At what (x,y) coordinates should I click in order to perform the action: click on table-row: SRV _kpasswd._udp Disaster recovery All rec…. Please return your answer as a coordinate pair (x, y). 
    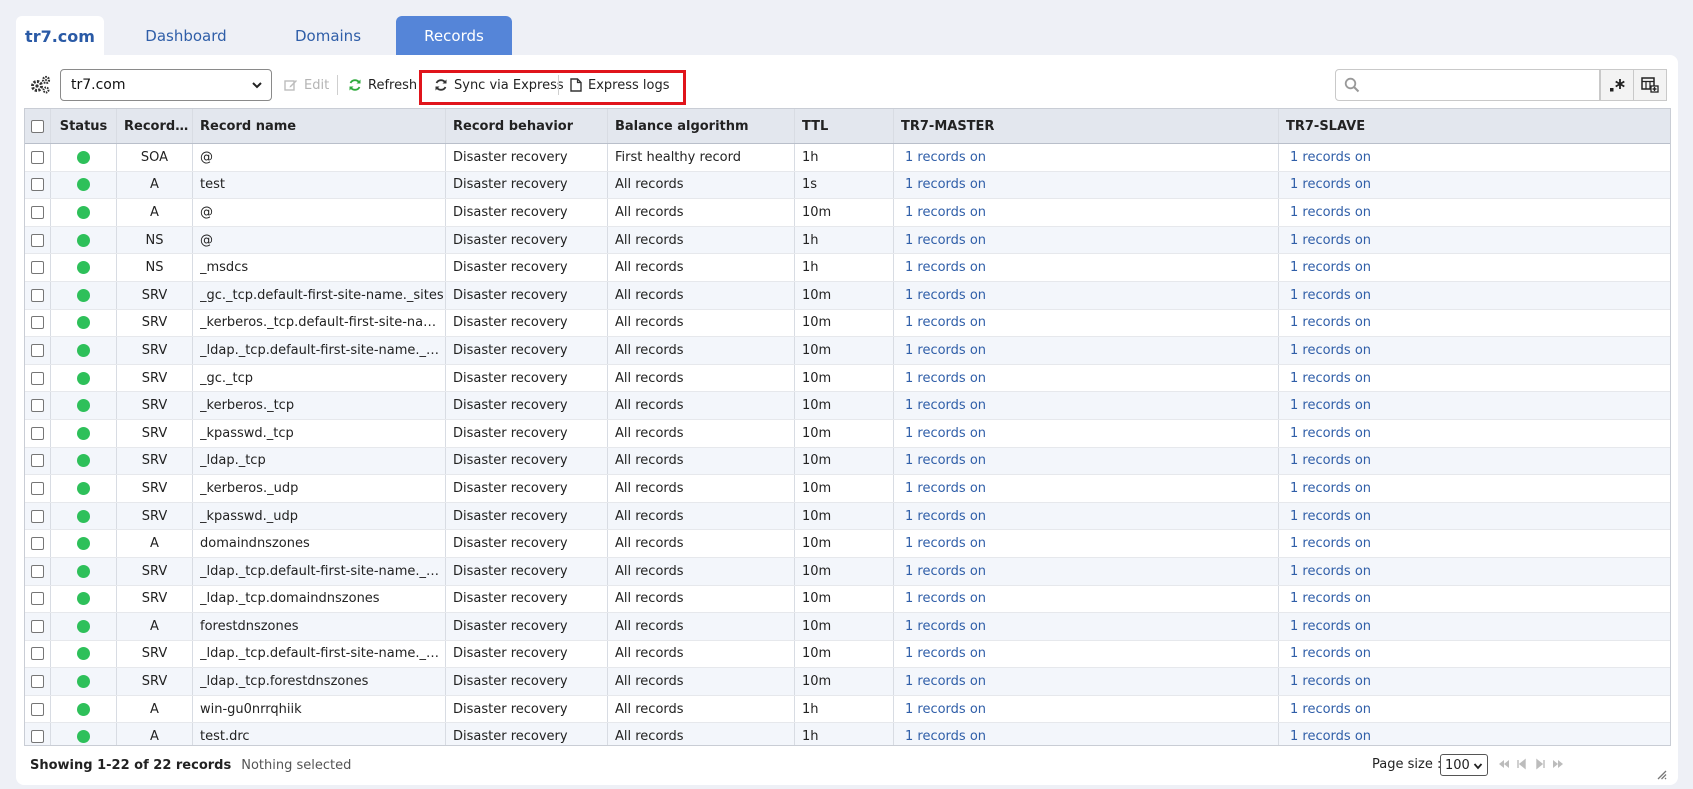
    Looking at the image, I should click on (847, 516).